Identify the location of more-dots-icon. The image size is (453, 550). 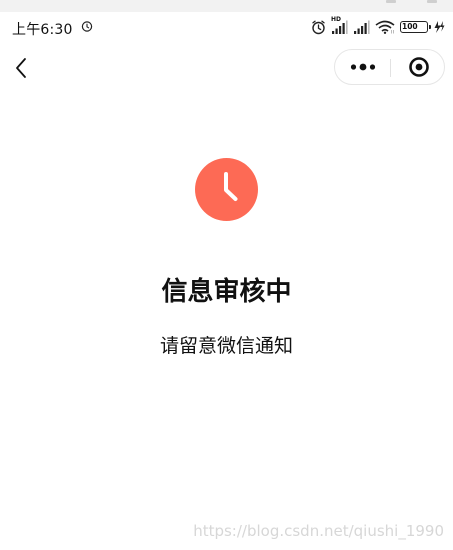
(363, 67).